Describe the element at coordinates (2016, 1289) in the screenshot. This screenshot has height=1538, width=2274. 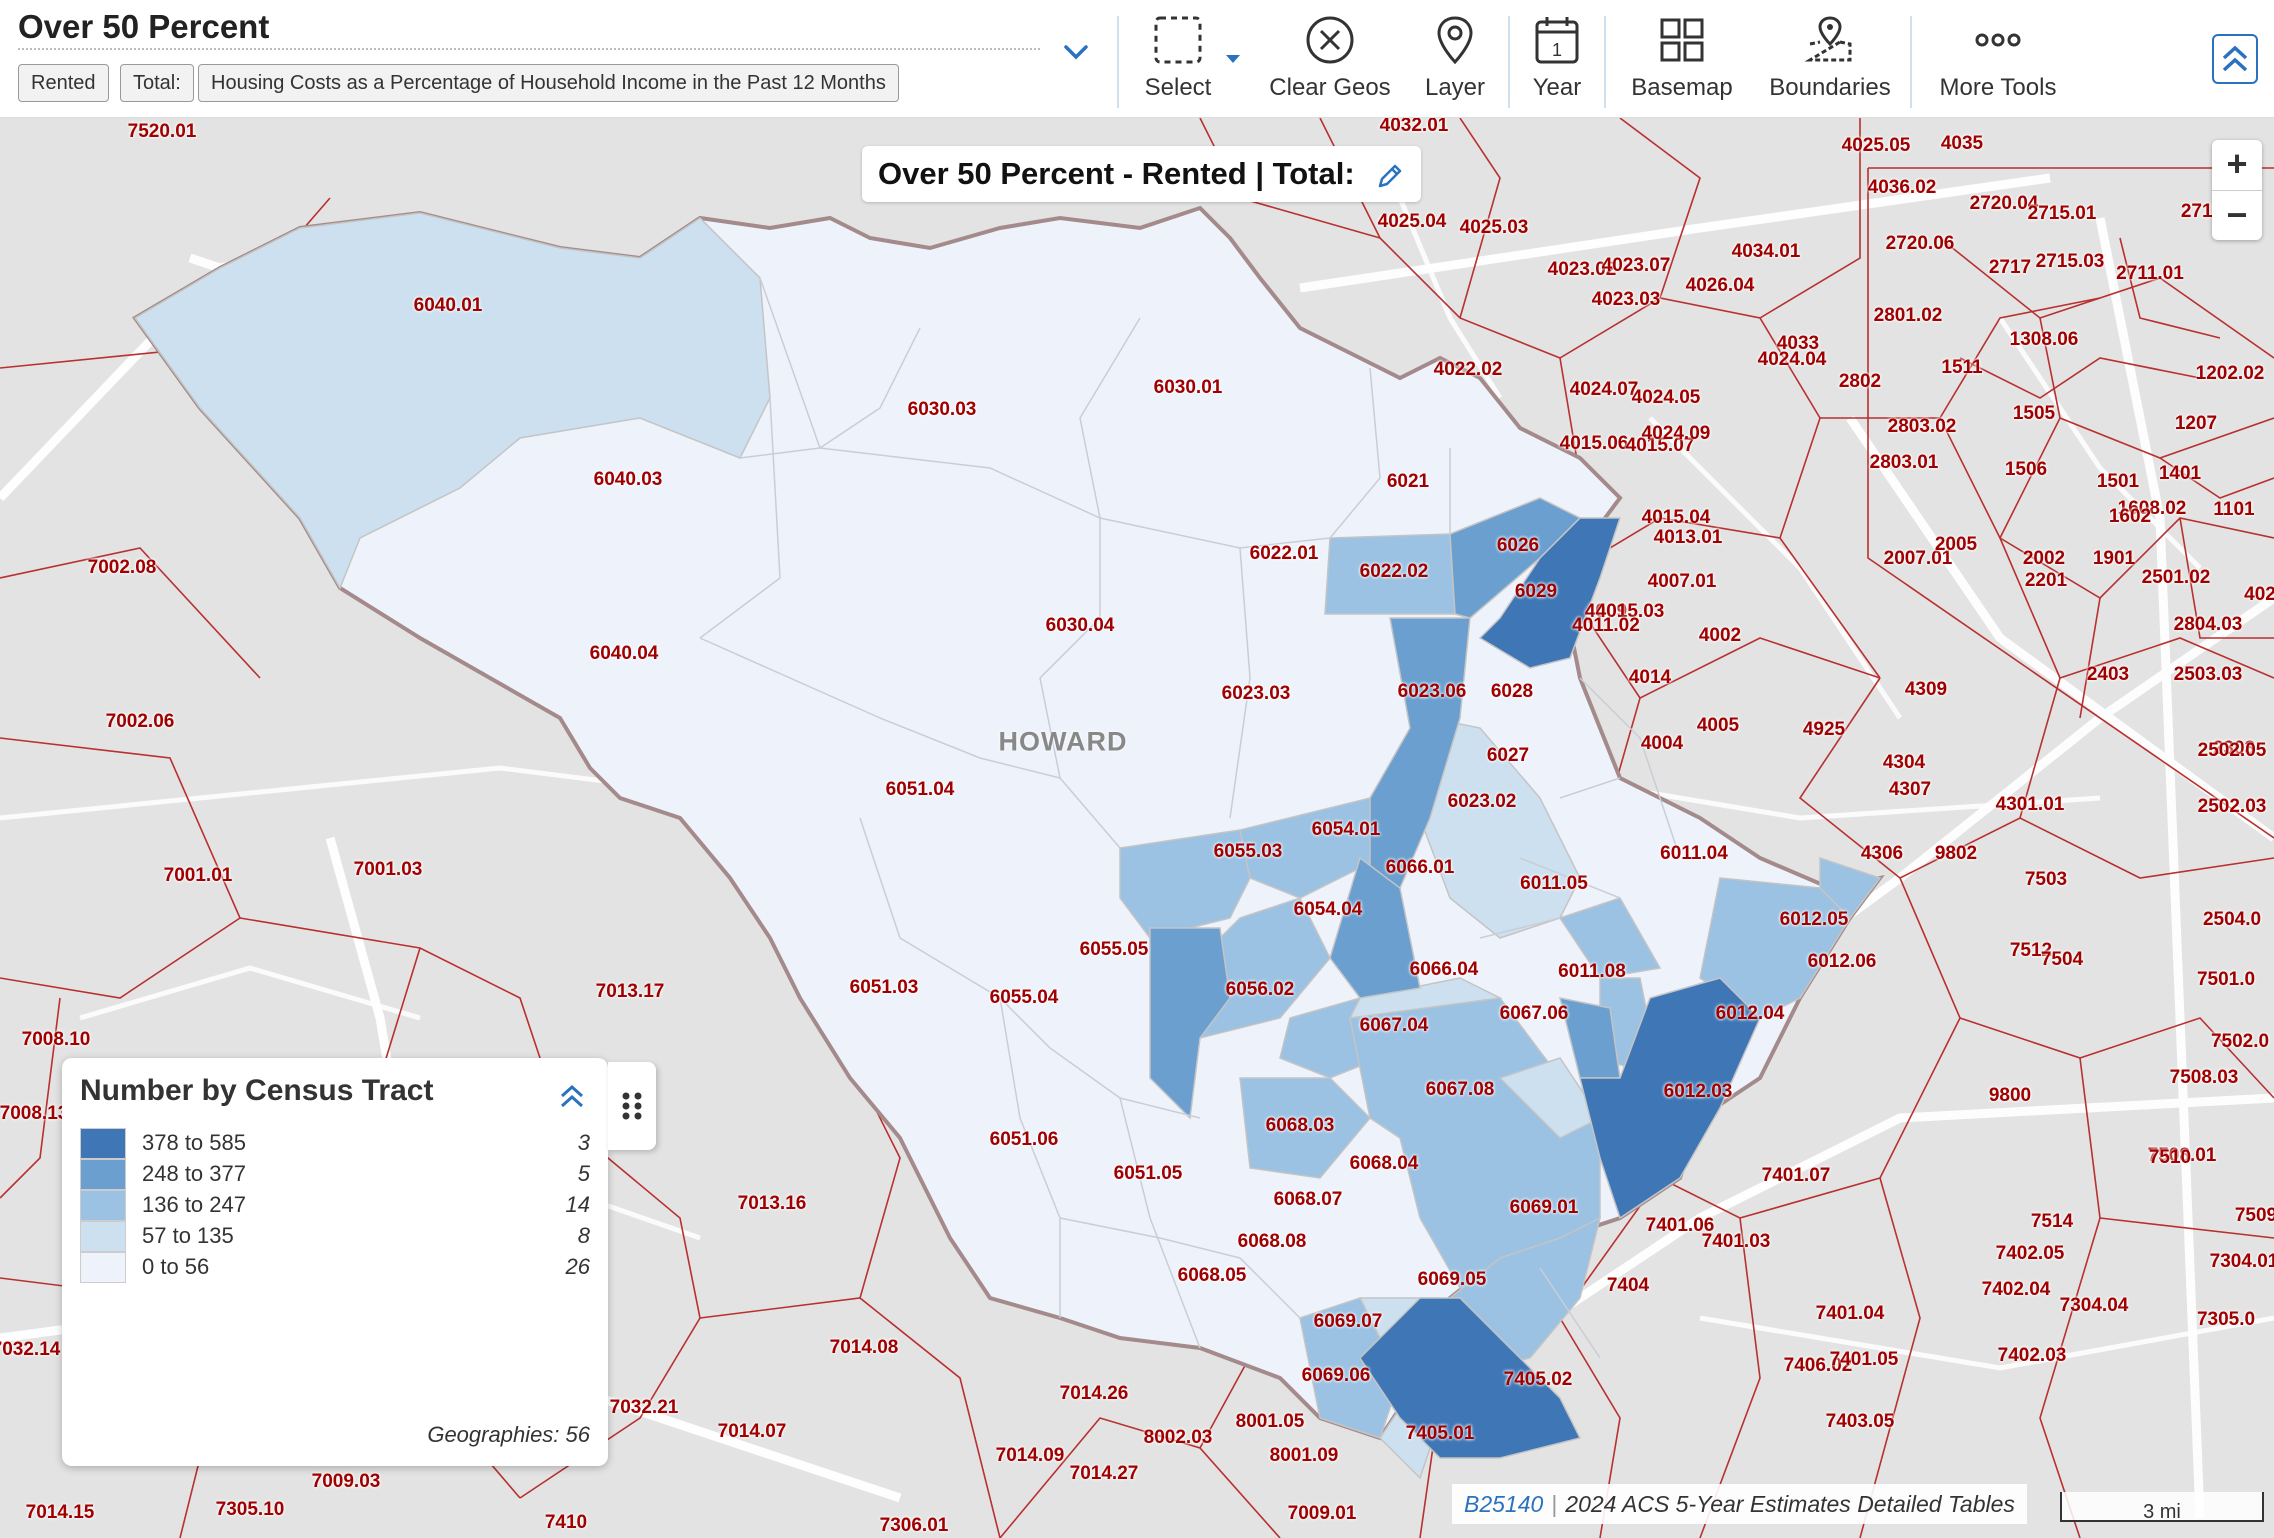
I see `tract-label: 7402.04` at that location.